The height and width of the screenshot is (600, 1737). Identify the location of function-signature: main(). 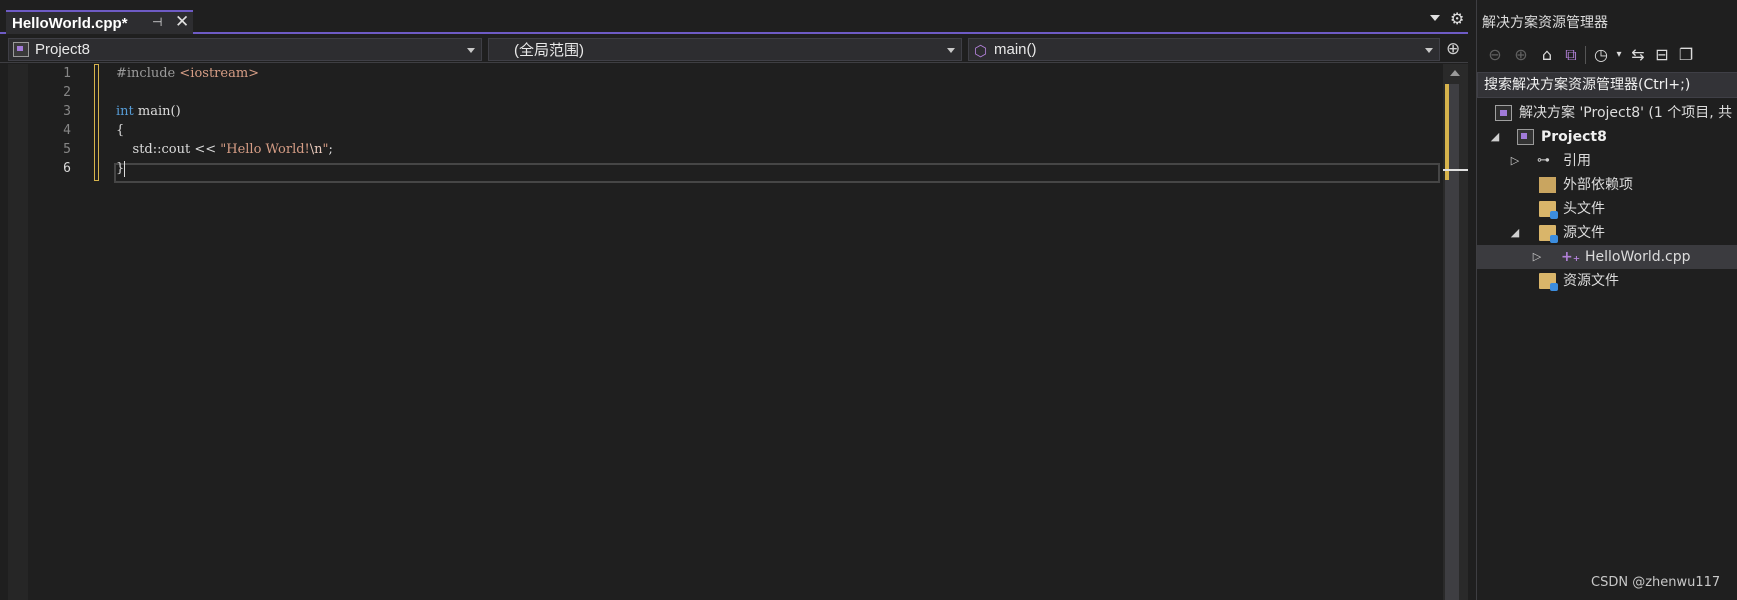
(157, 111).